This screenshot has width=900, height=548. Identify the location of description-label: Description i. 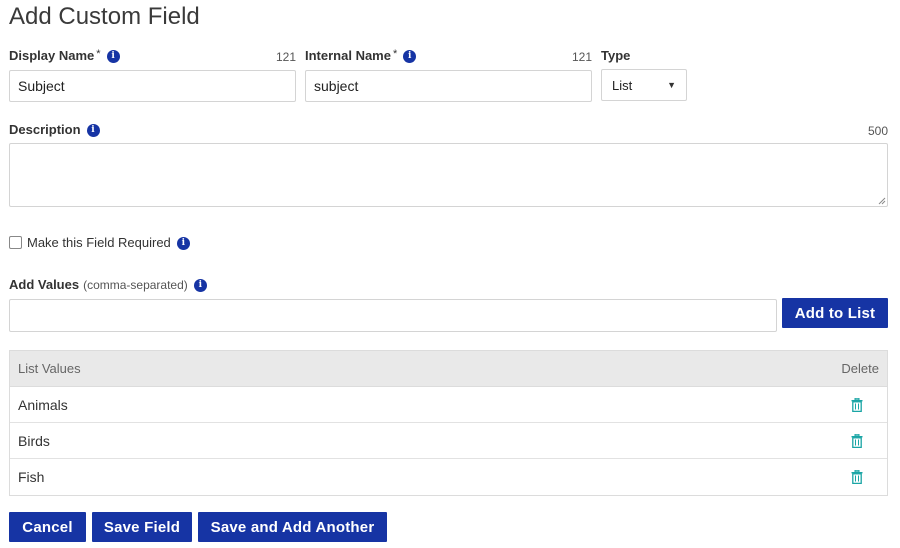
(54, 130).